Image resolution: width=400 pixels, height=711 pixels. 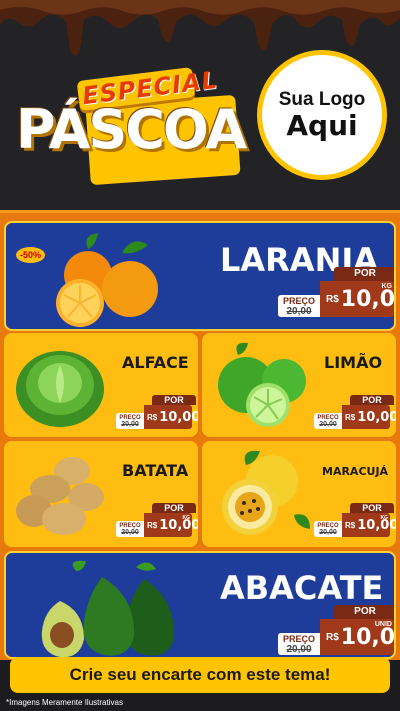 I want to click on product-name: MARACUJÁ, so click(x=355, y=471).